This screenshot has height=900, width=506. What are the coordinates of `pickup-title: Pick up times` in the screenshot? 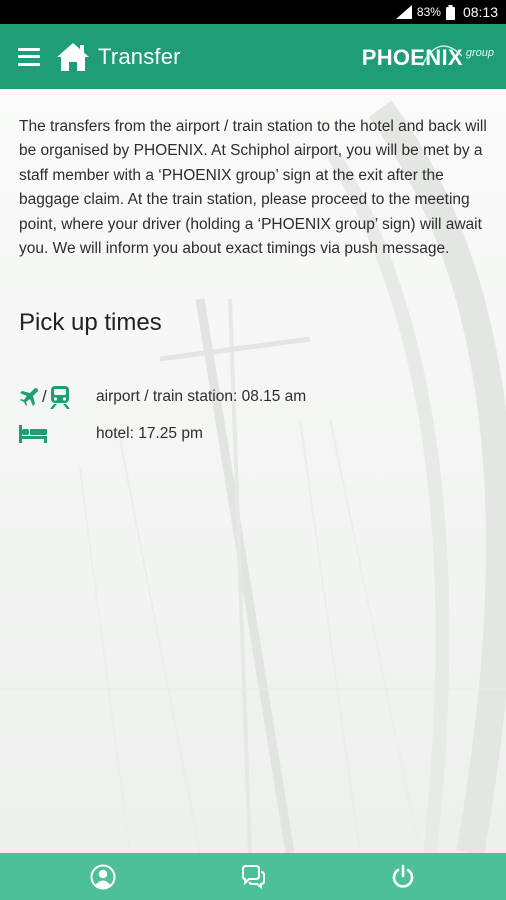 It's located at (90, 323).